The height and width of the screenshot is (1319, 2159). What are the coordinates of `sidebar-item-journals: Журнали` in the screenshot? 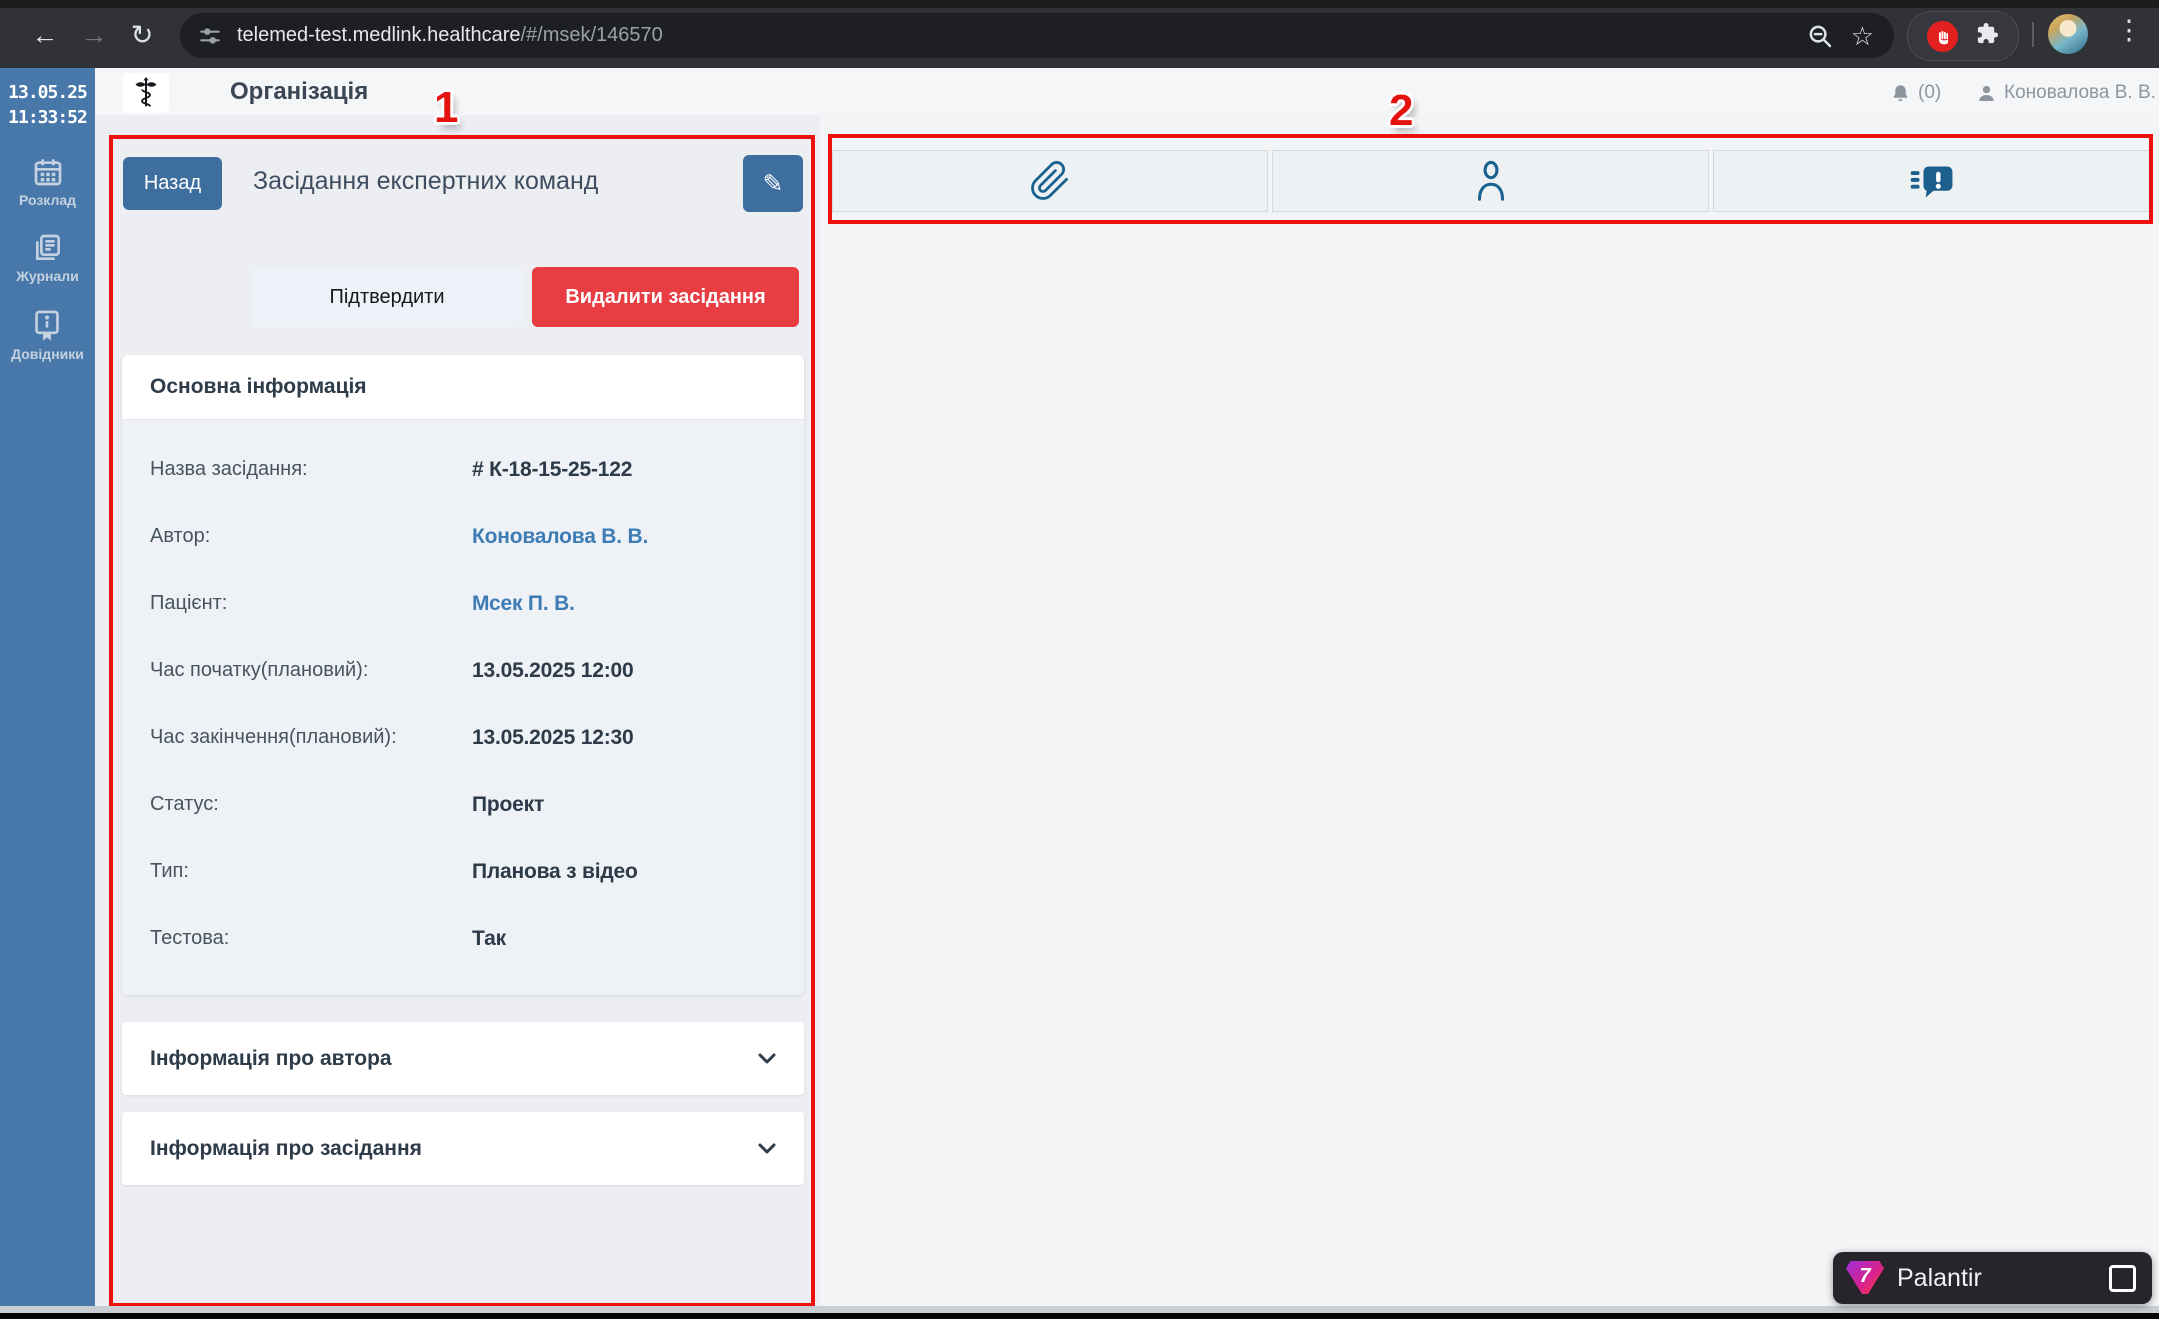 It's located at (47, 258).